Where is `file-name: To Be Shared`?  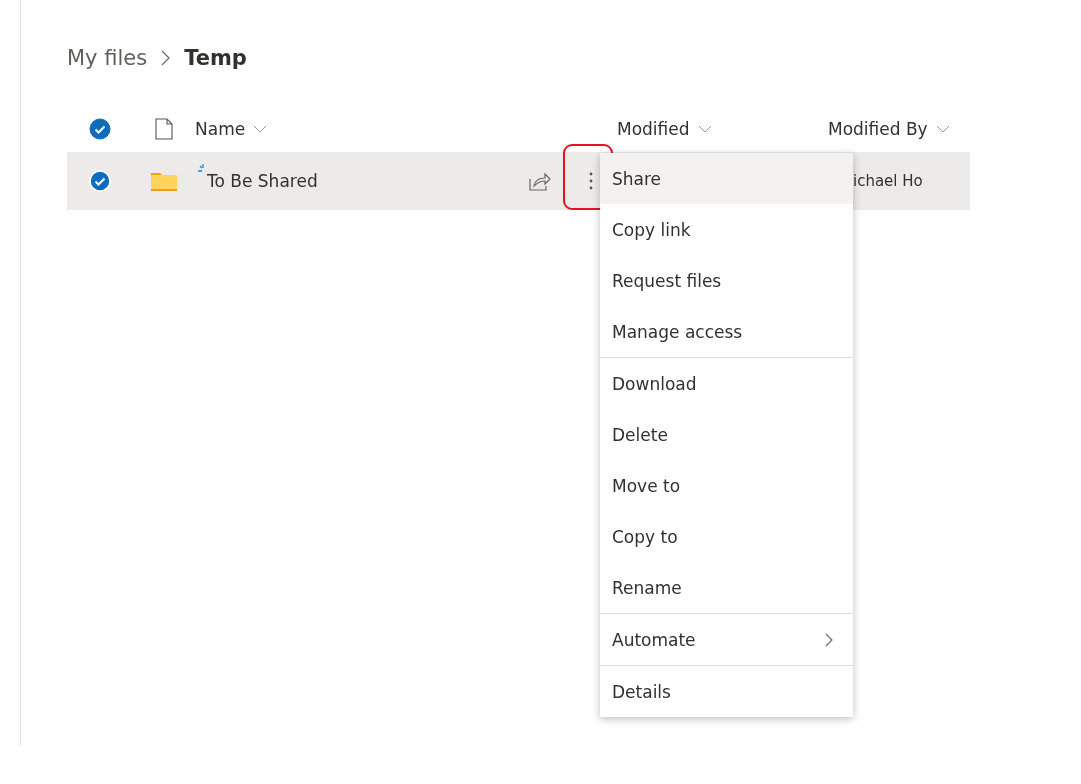 file-name: To Be Shared is located at coordinates (262, 181).